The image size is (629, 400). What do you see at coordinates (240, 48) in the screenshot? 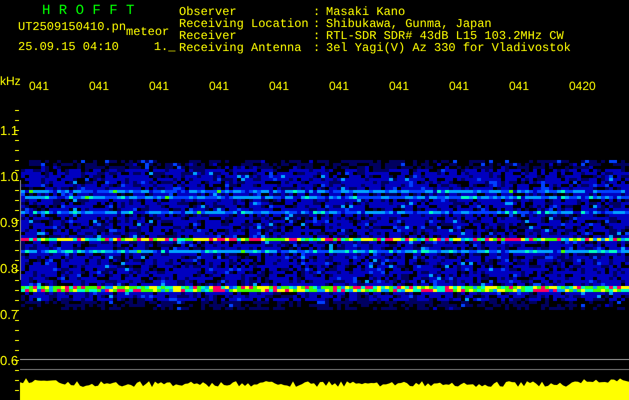
I see `info-label: Receiving Antenna` at bounding box center [240, 48].